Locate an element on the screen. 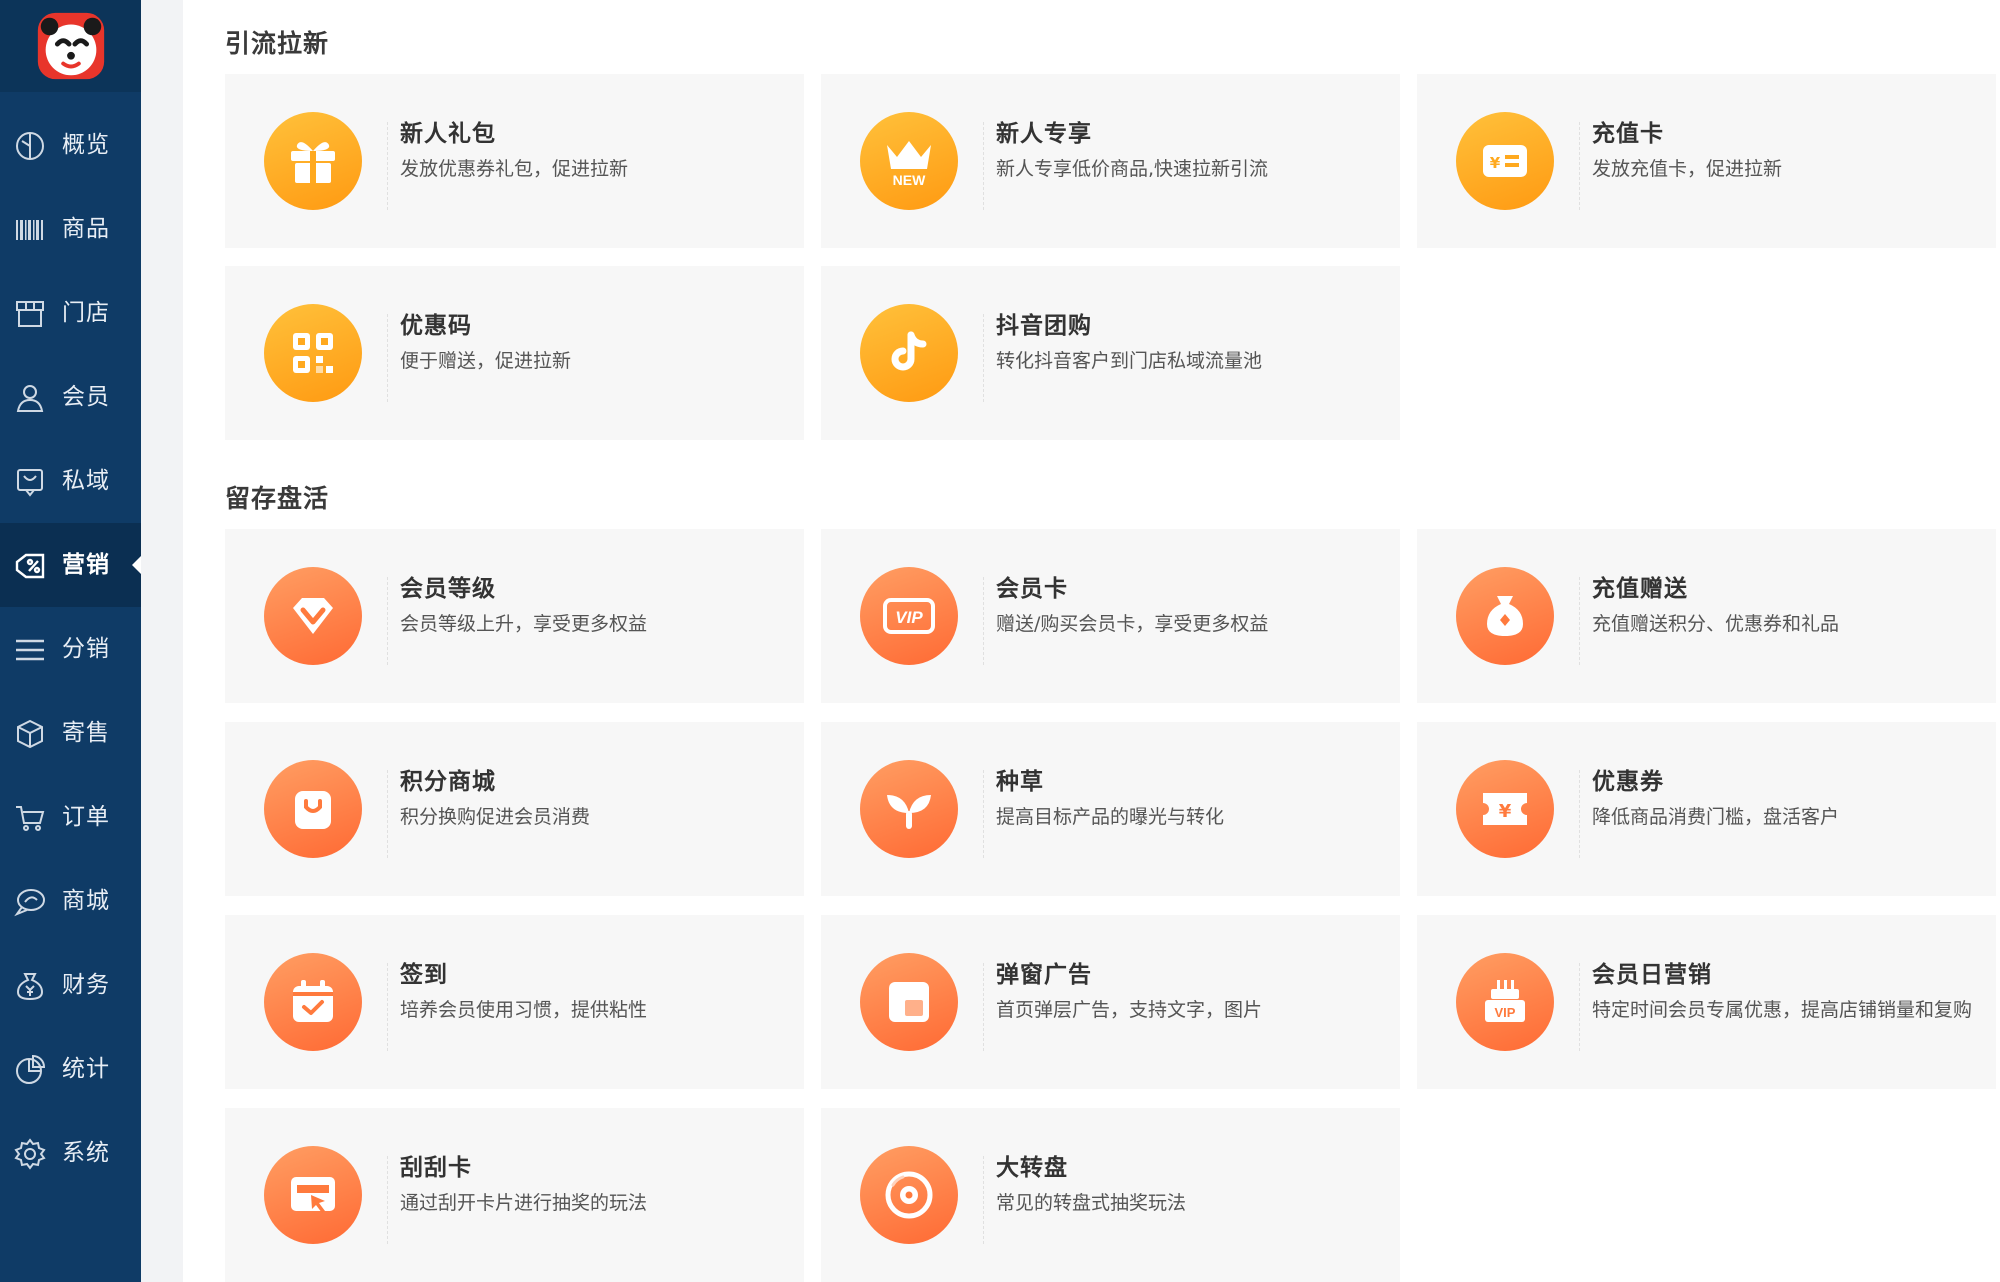  sidebar-item-stores: 门店 is located at coordinates (70, 313).